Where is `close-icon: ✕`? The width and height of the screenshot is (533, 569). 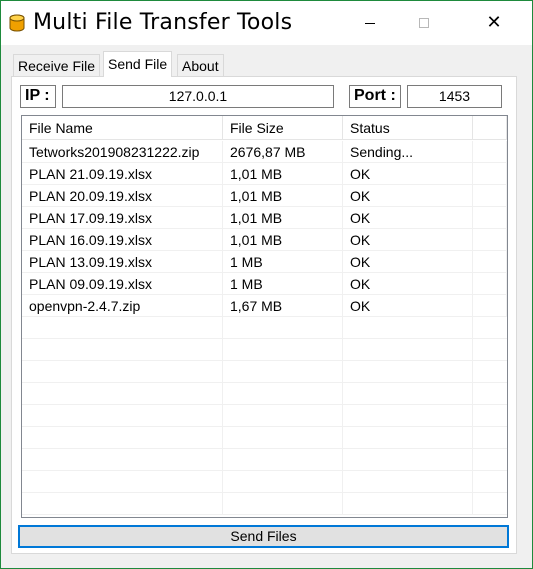 close-icon: ✕ is located at coordinates (494, 22).